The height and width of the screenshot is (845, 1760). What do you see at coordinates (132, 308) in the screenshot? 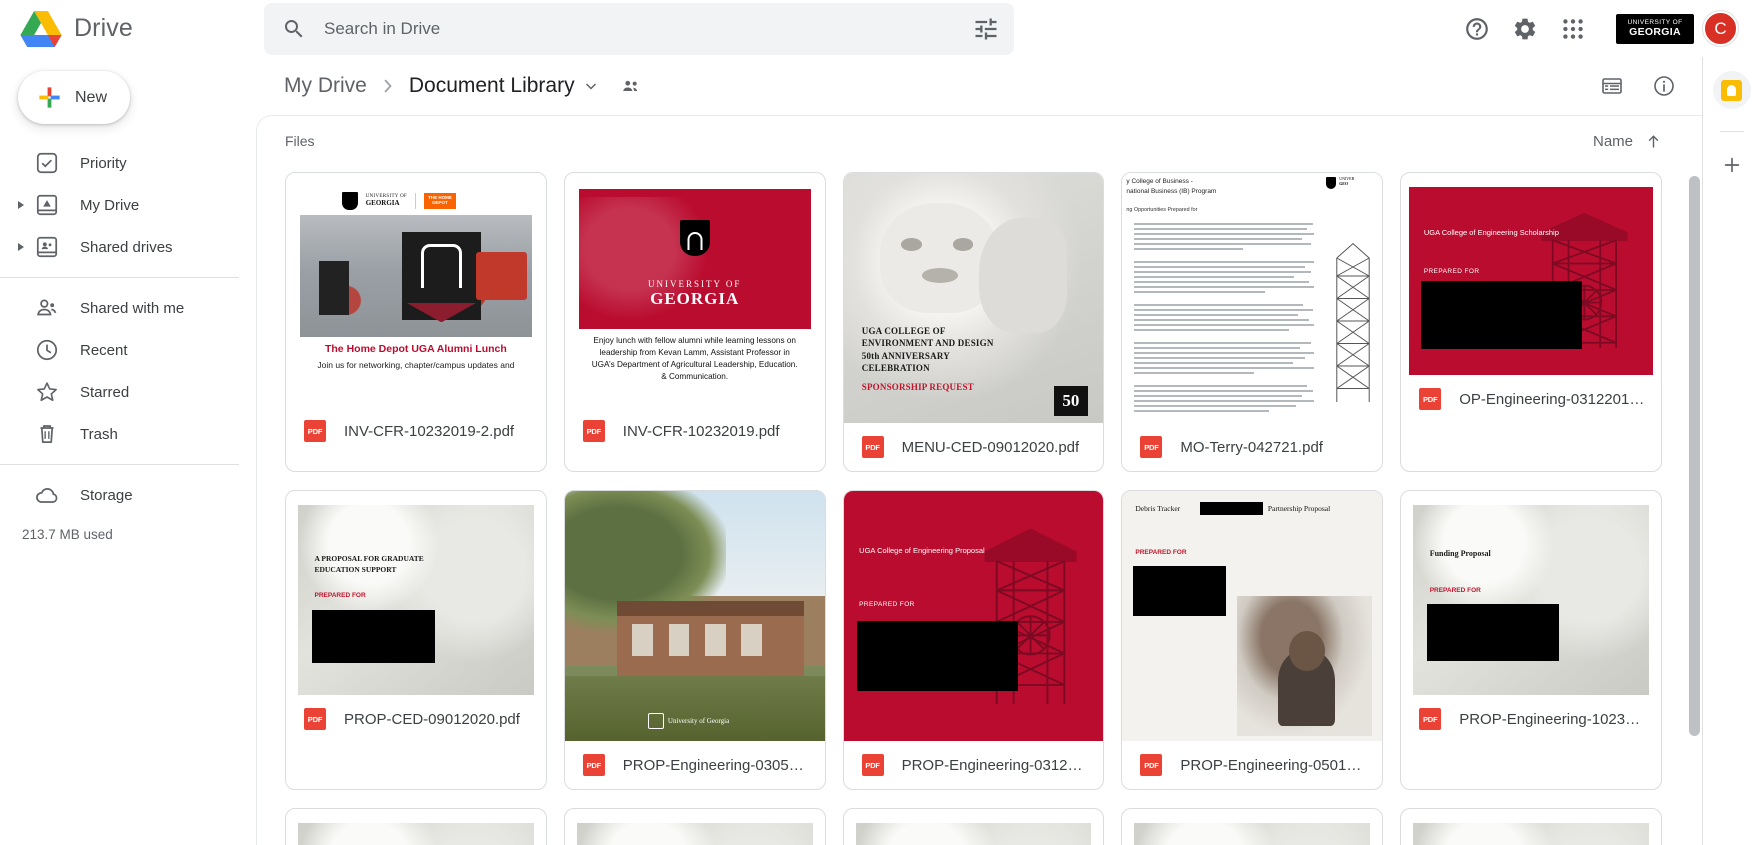
I see `sidebar-item-label: Shared with me` at bounding box center [132, 308].